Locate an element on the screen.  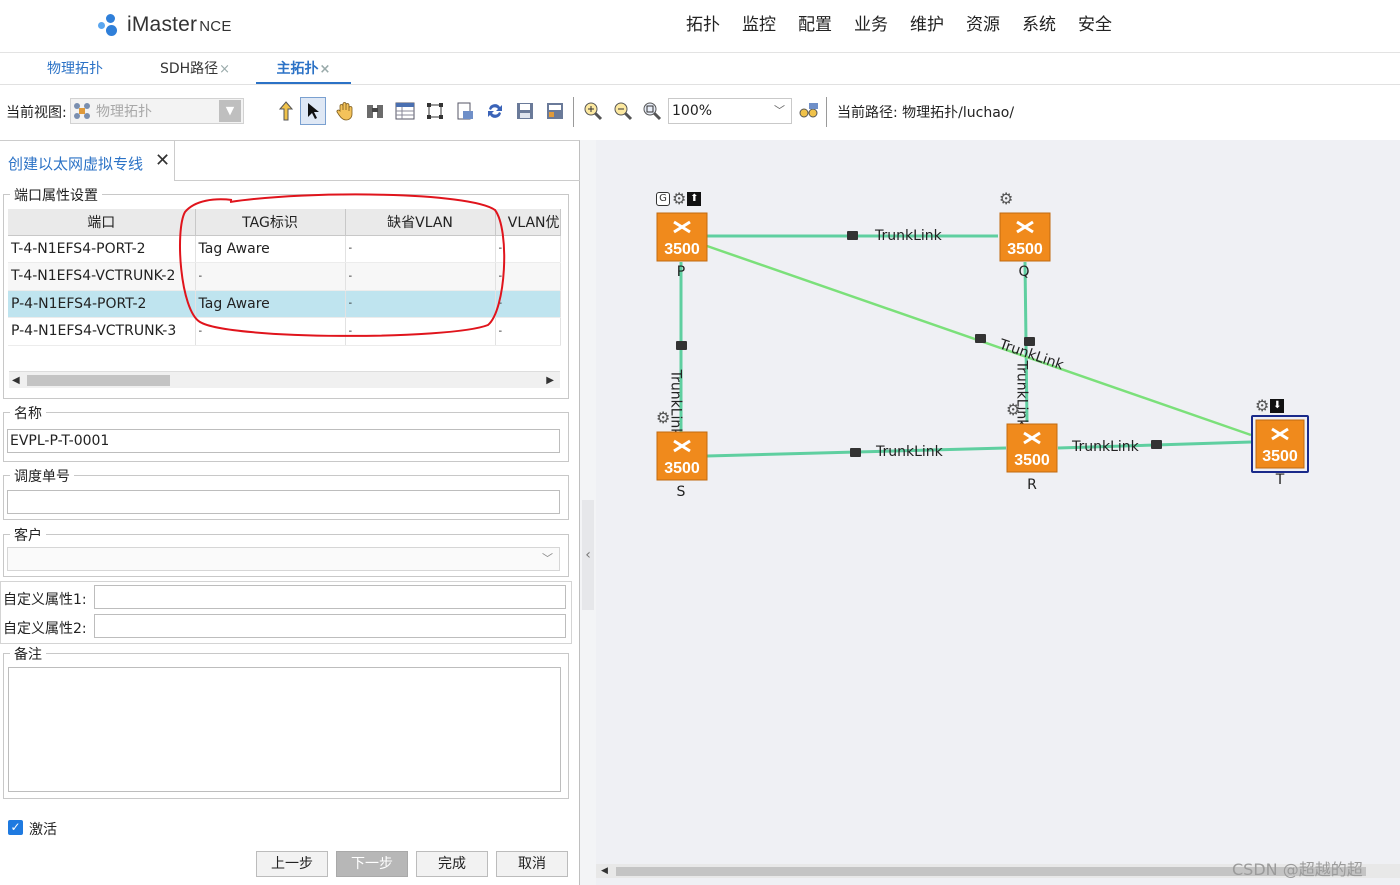
custom-attr1-input is located at coordinates (330, 597).